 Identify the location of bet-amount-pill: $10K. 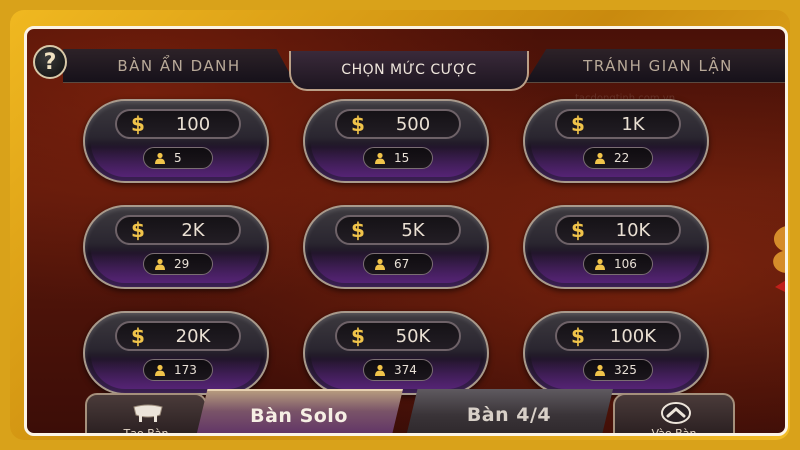
(618, 230).